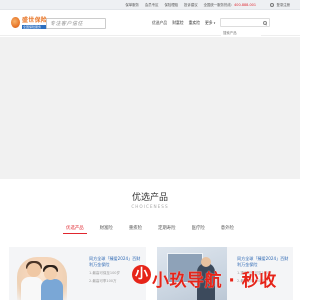  I want to click on top-link-feedback: 投诉建议, so click(191, 4).